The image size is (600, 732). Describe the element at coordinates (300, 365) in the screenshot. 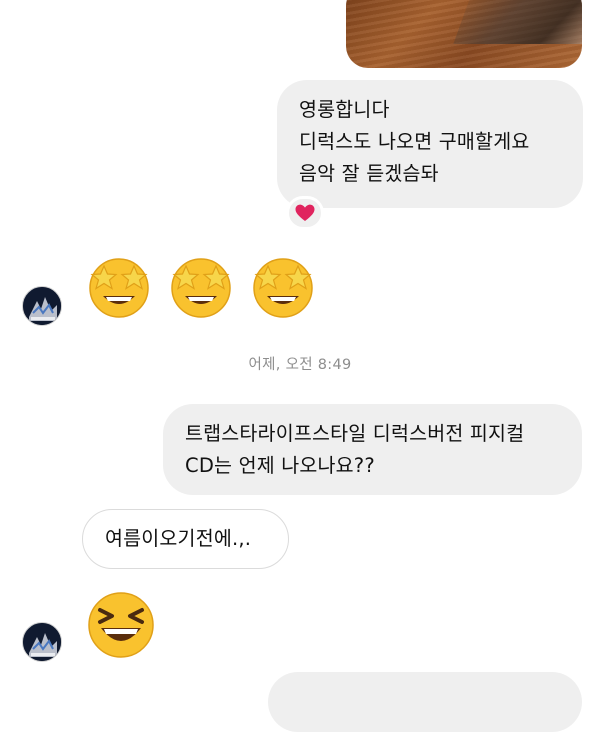

I see `message-timestamp: 어제, 오전 8:49` at that location.